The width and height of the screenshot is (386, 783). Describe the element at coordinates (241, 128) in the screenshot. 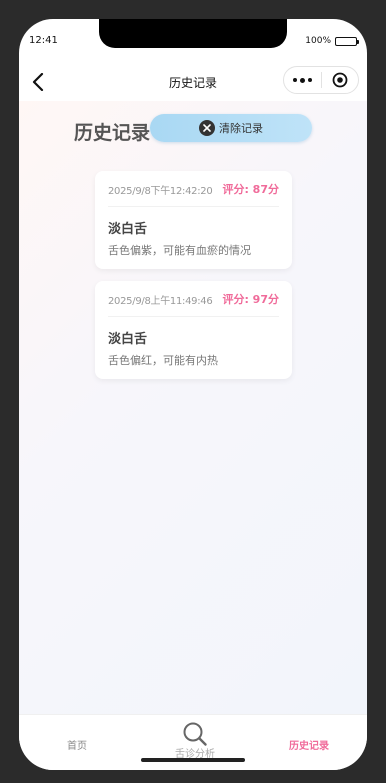

I see `clear-records-label: 清除记录` at that location.